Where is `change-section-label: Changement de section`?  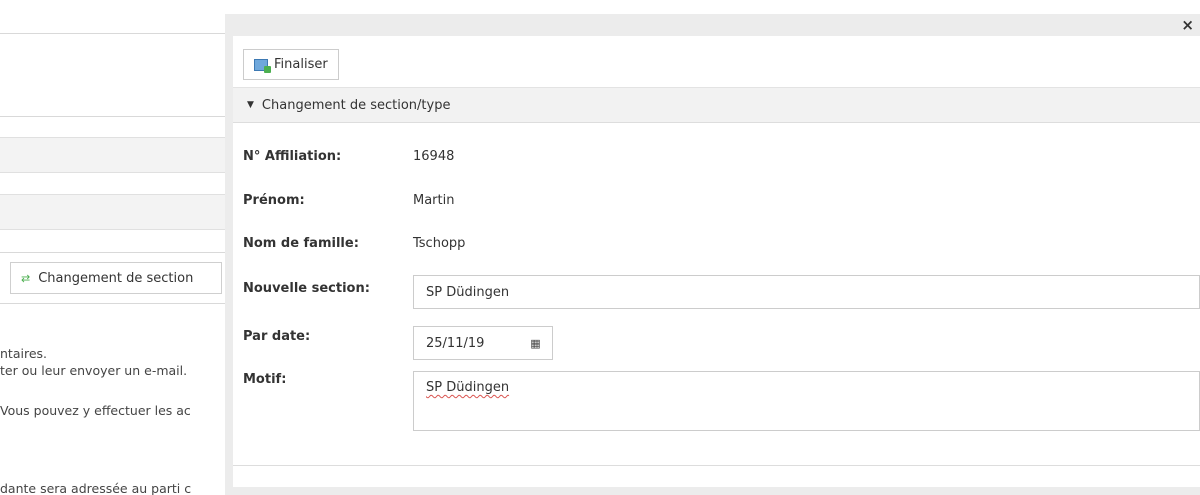 change-section-label: Changement de section is located at coordinates (116, 278).